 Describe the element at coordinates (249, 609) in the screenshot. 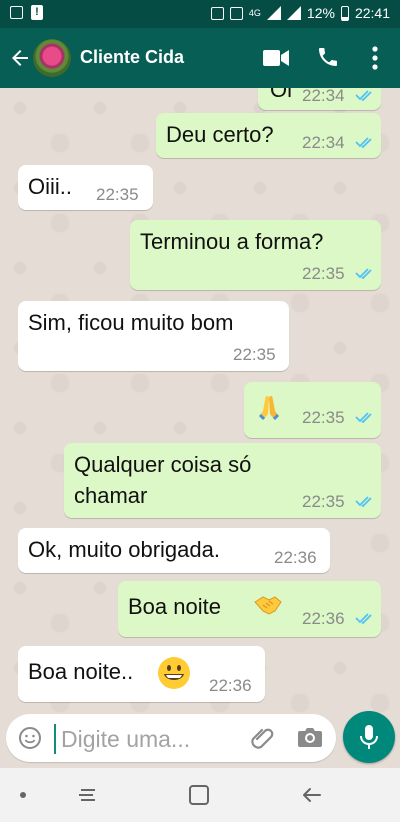

I see `message-bubble-outgoing: Boa noite 22:36` at that location.